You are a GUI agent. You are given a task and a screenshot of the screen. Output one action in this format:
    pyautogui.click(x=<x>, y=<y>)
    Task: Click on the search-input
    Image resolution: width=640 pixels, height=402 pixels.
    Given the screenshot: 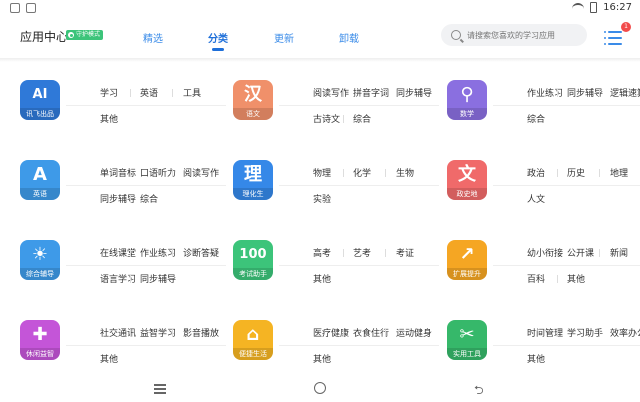 What is the action you would take?
    pyautogui.click(x=527, y=35)
    